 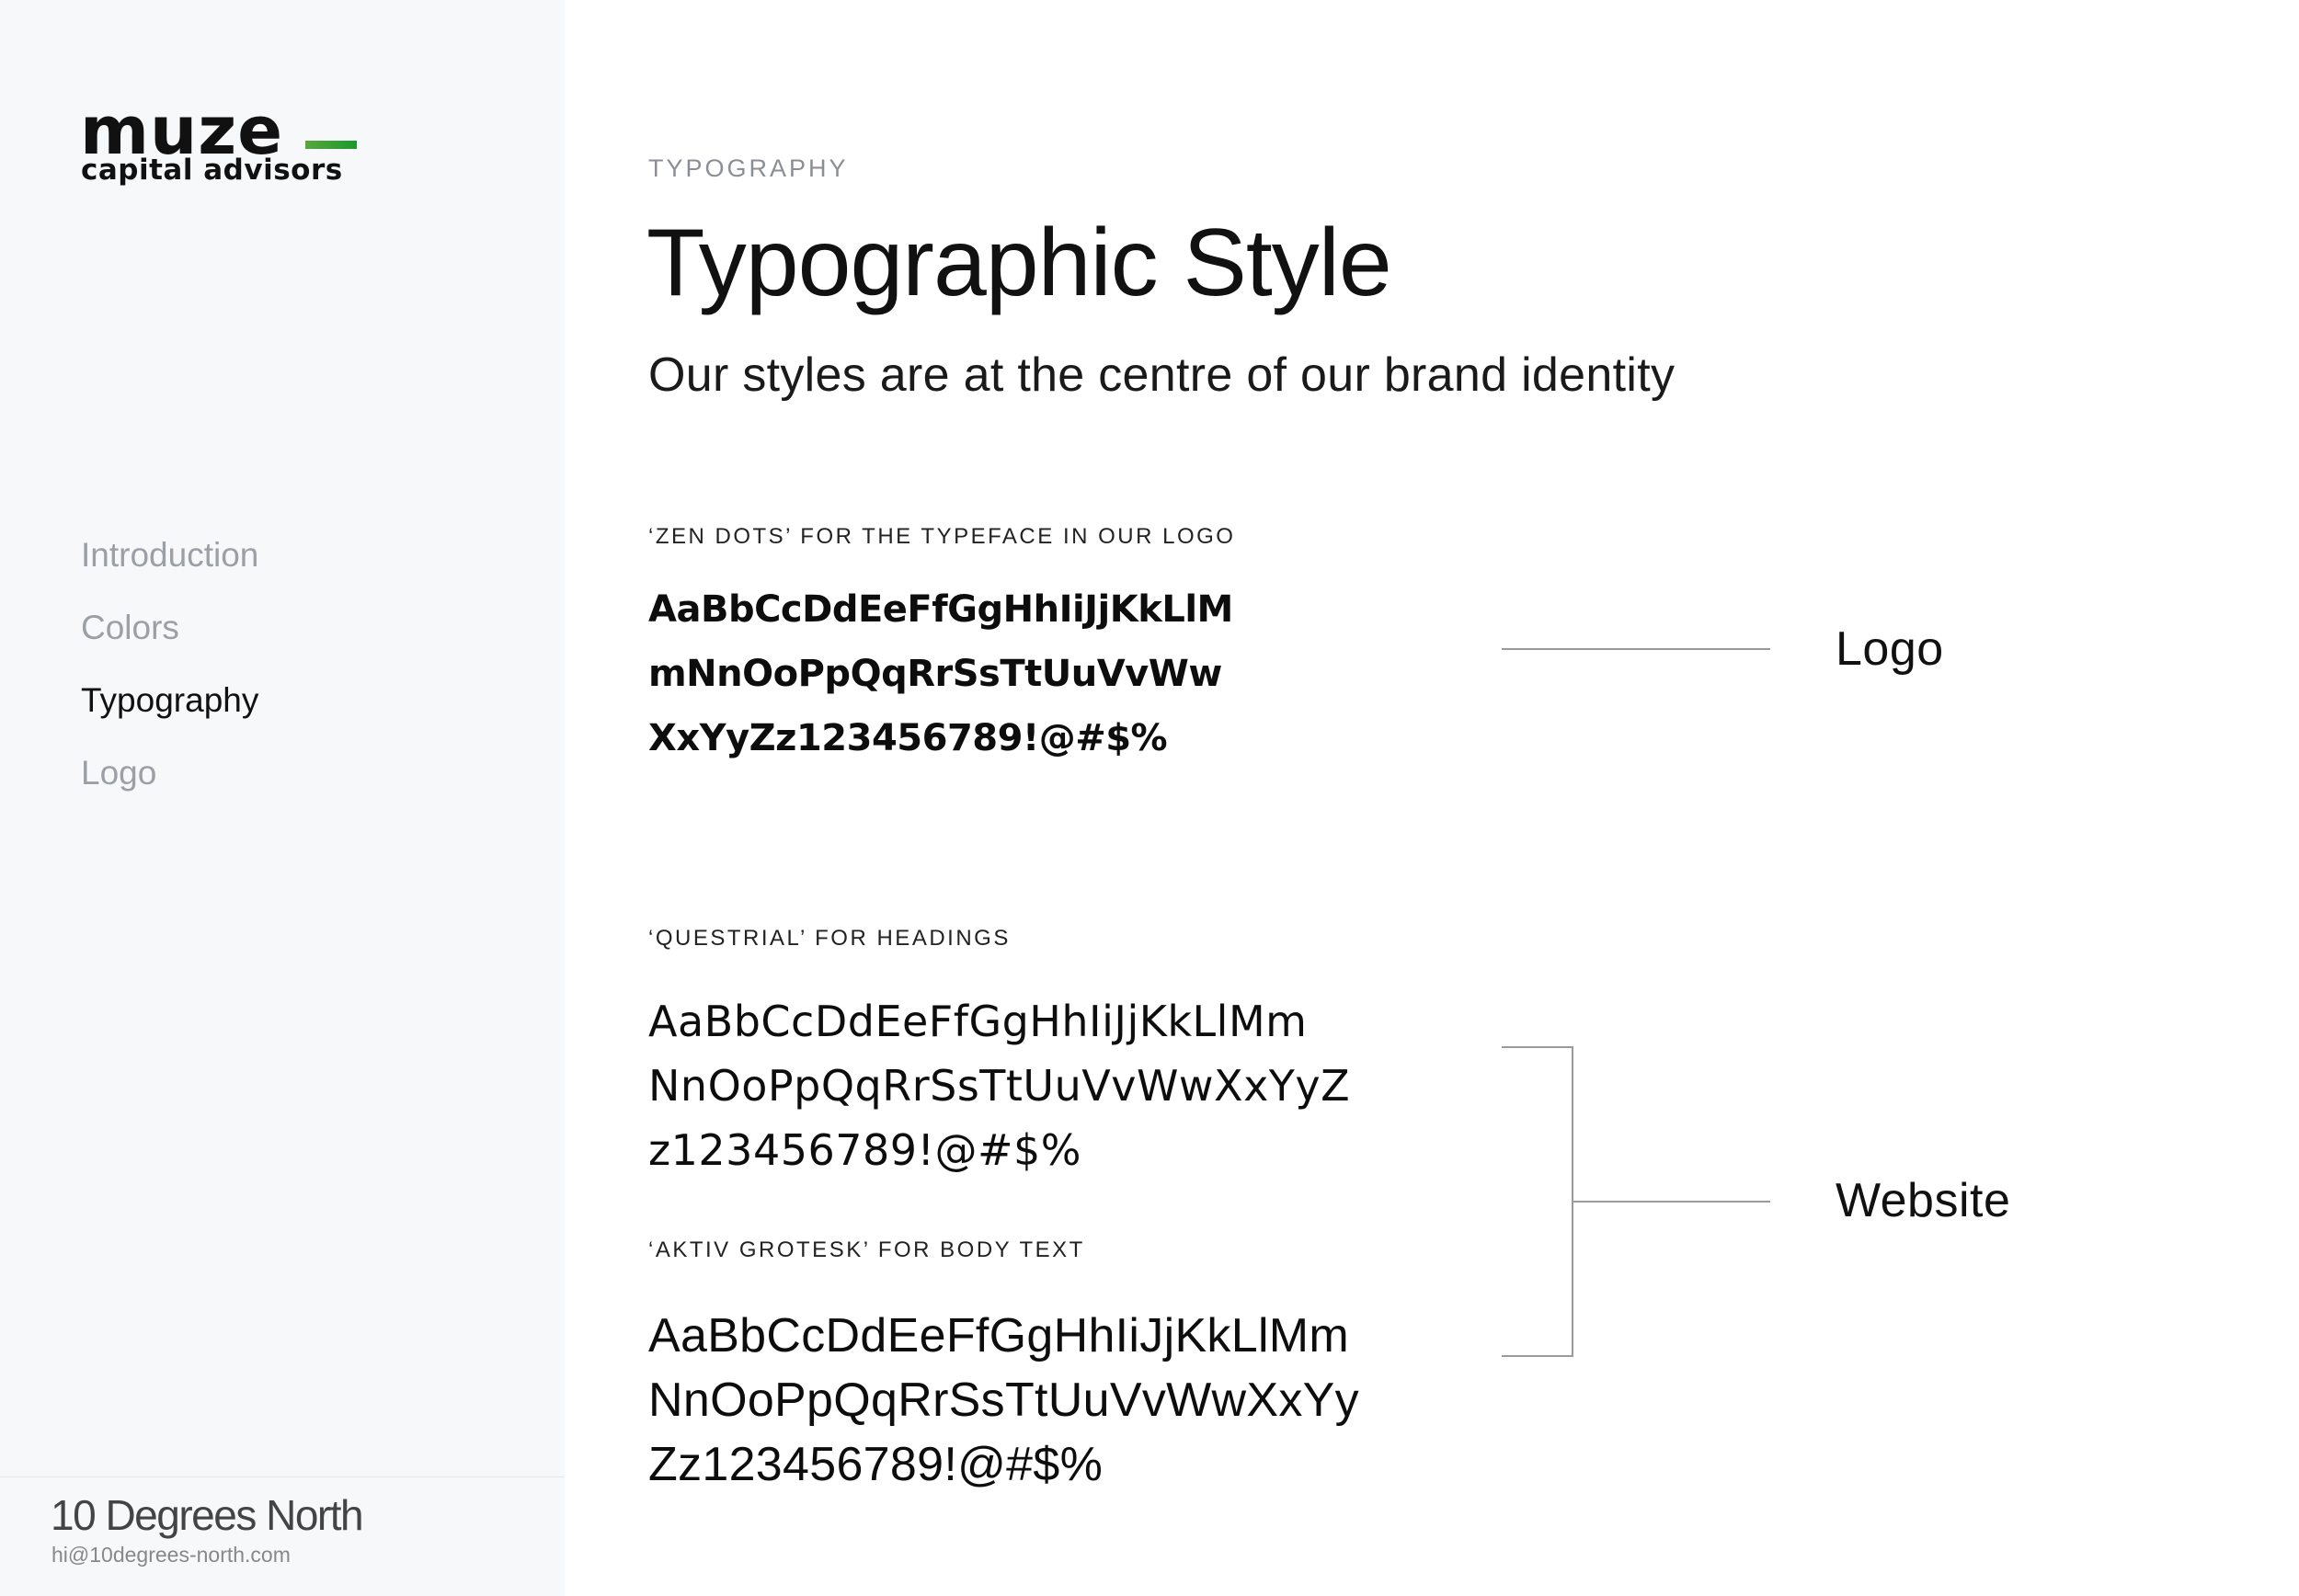 I want to click on sample-line: NnOoPpQqRrSsTtUuVvWwXxYyZ, so click(x=999, y=1086).